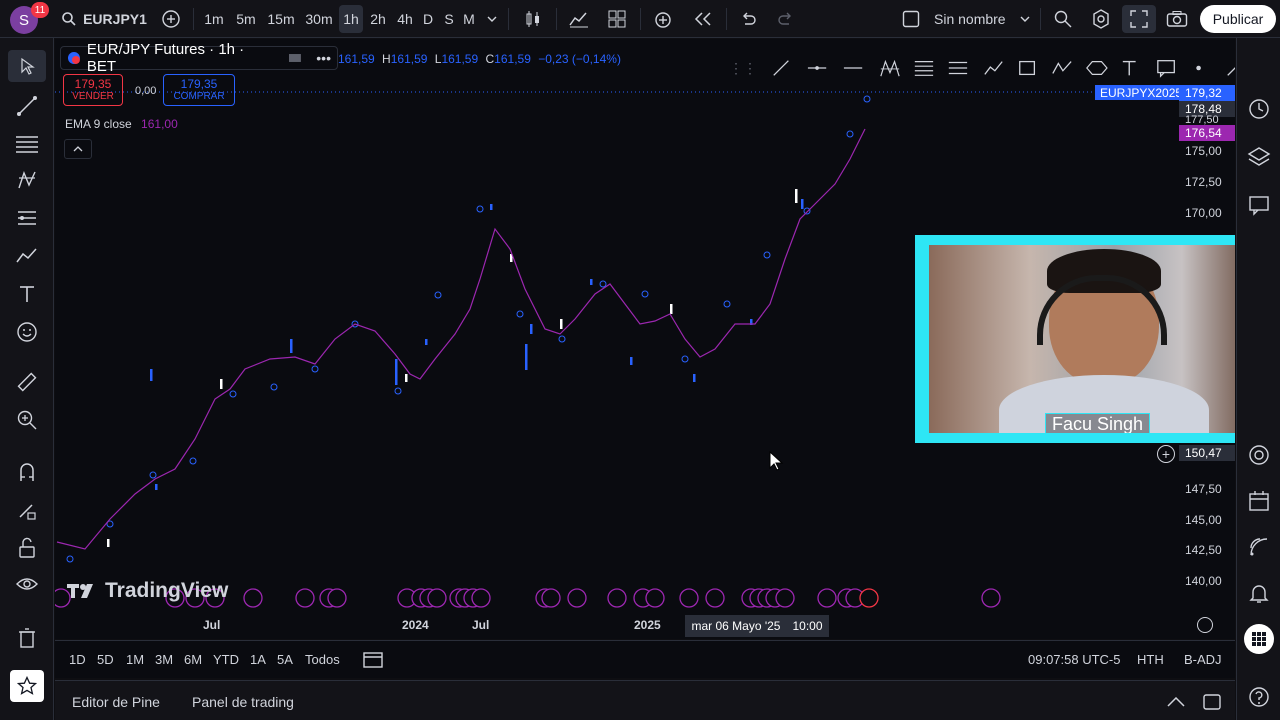 This screenshot has width=1280, height=720. What do you see at coordinates (924, 68) in the screenshot?
I see `fib-lines-icon` at bounding box center [924, 68].